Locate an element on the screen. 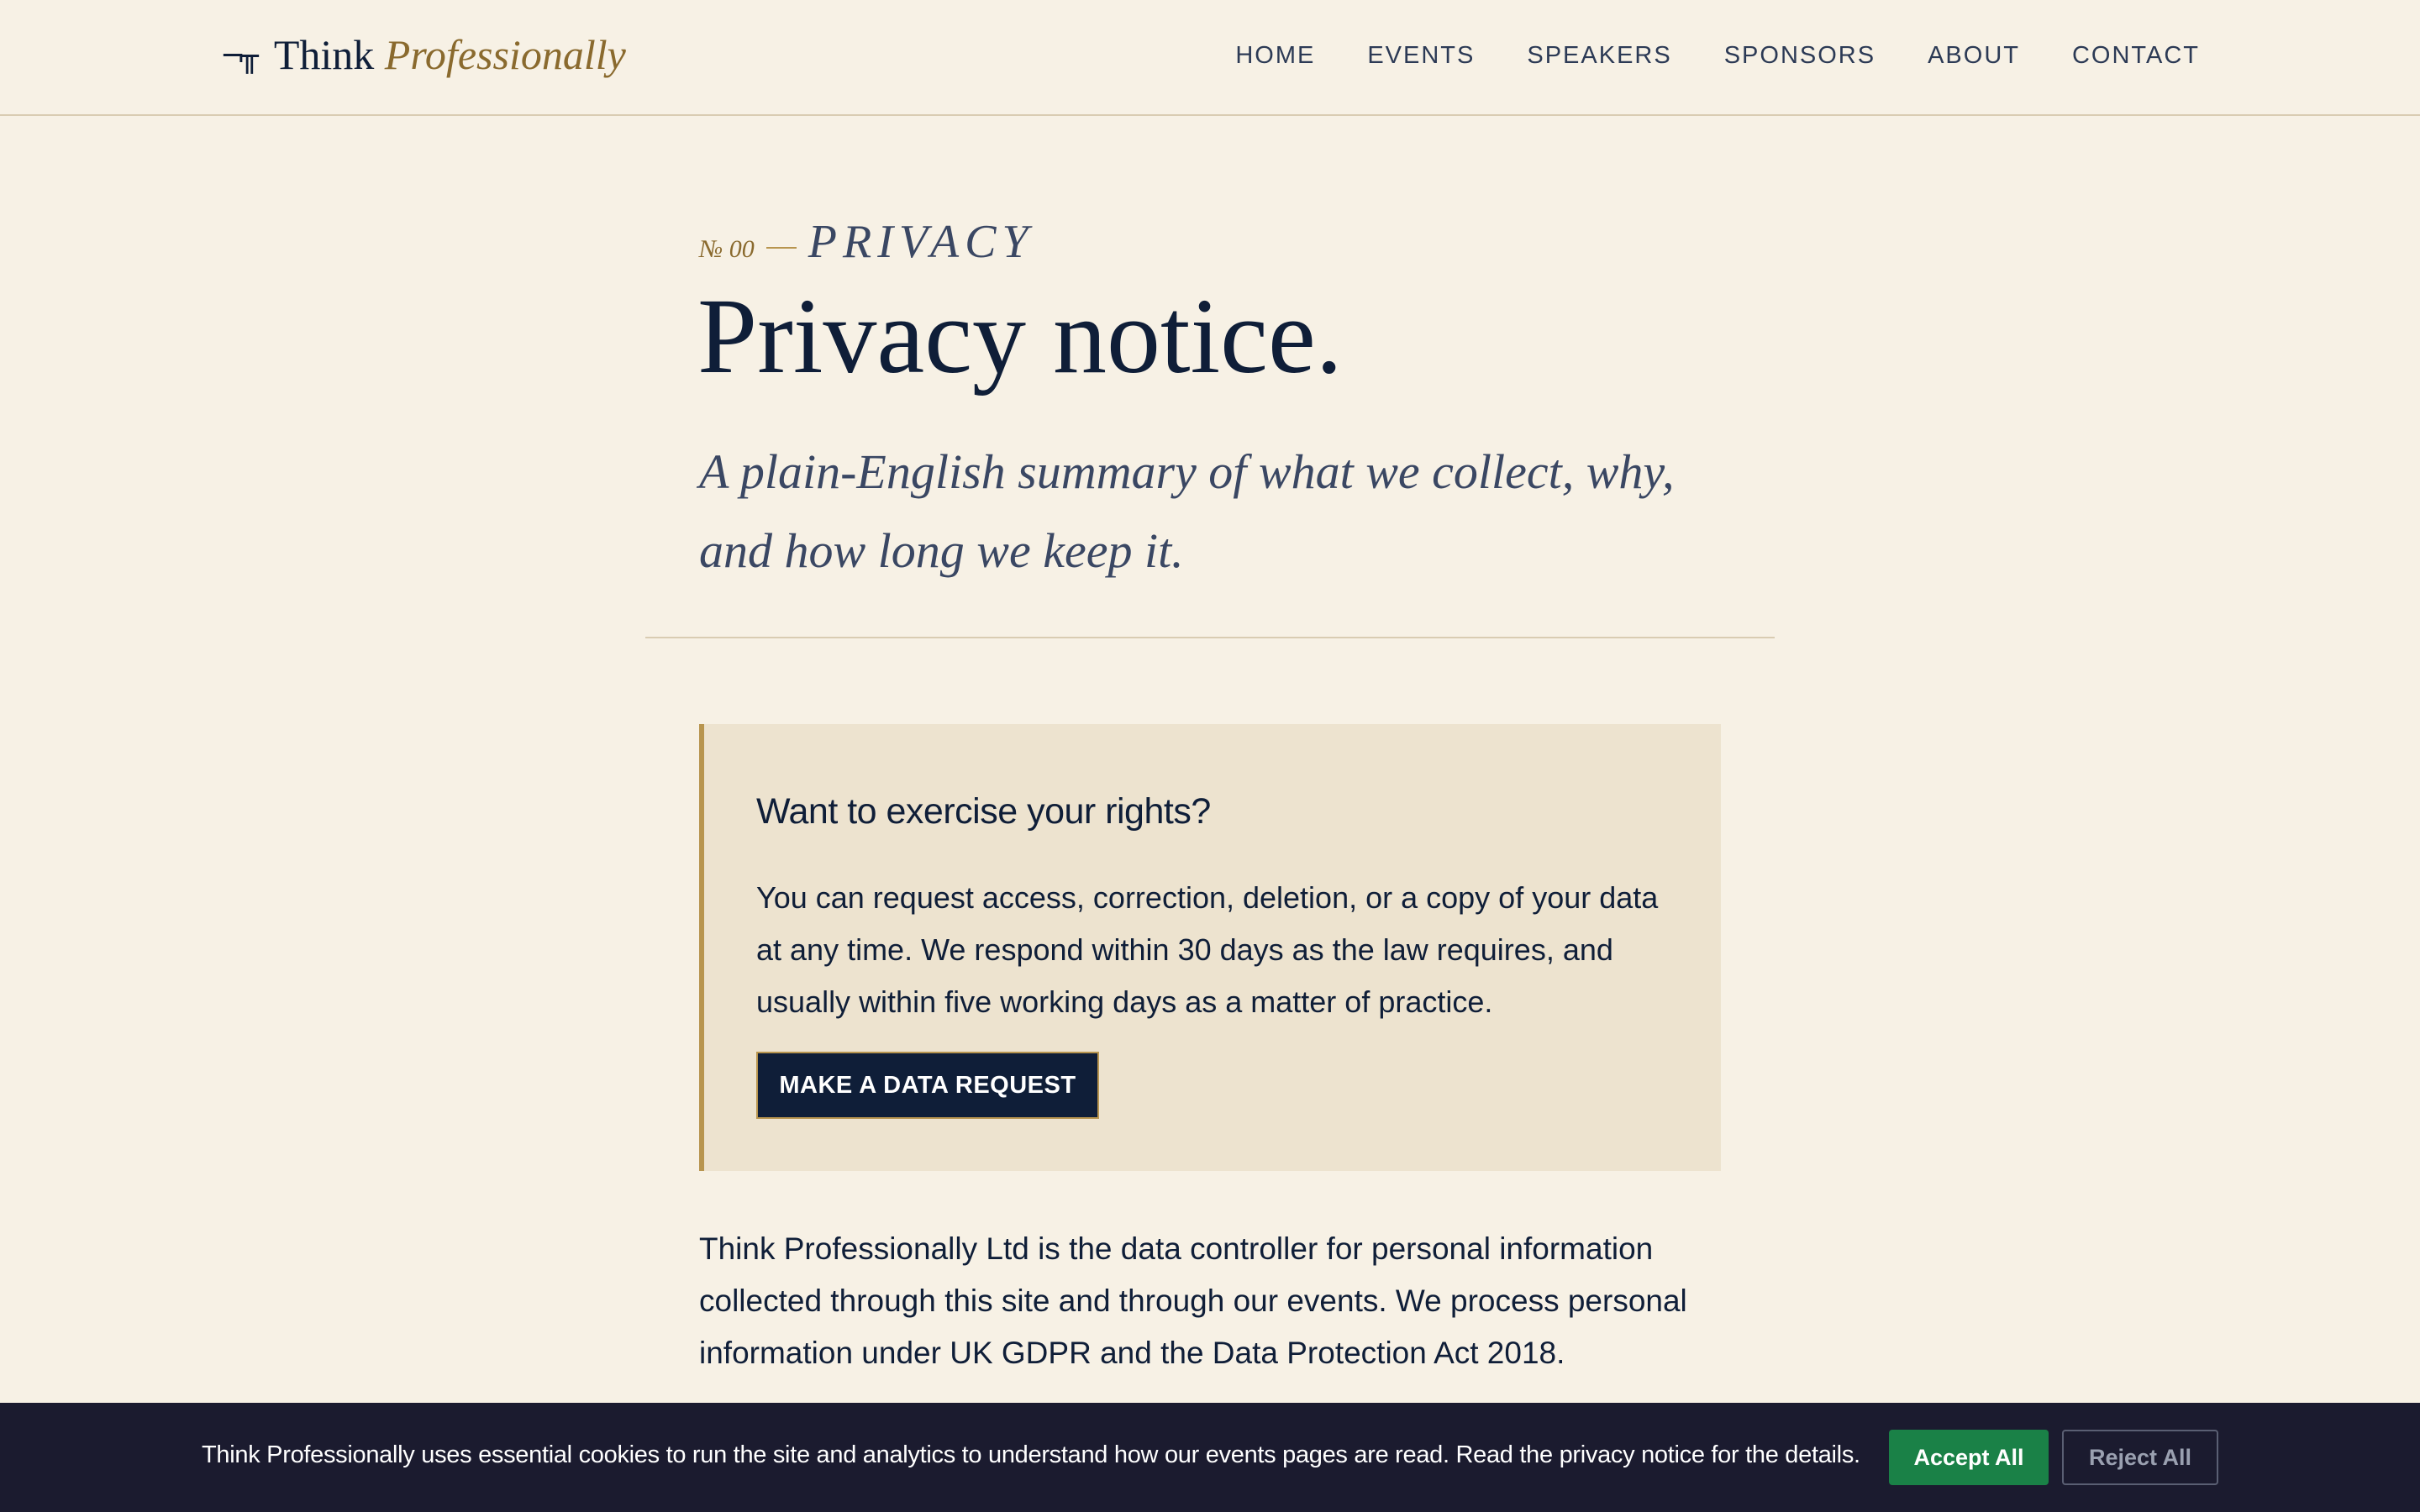  eyebrow-label: PRIVACY is located at coordinates (921, 242).